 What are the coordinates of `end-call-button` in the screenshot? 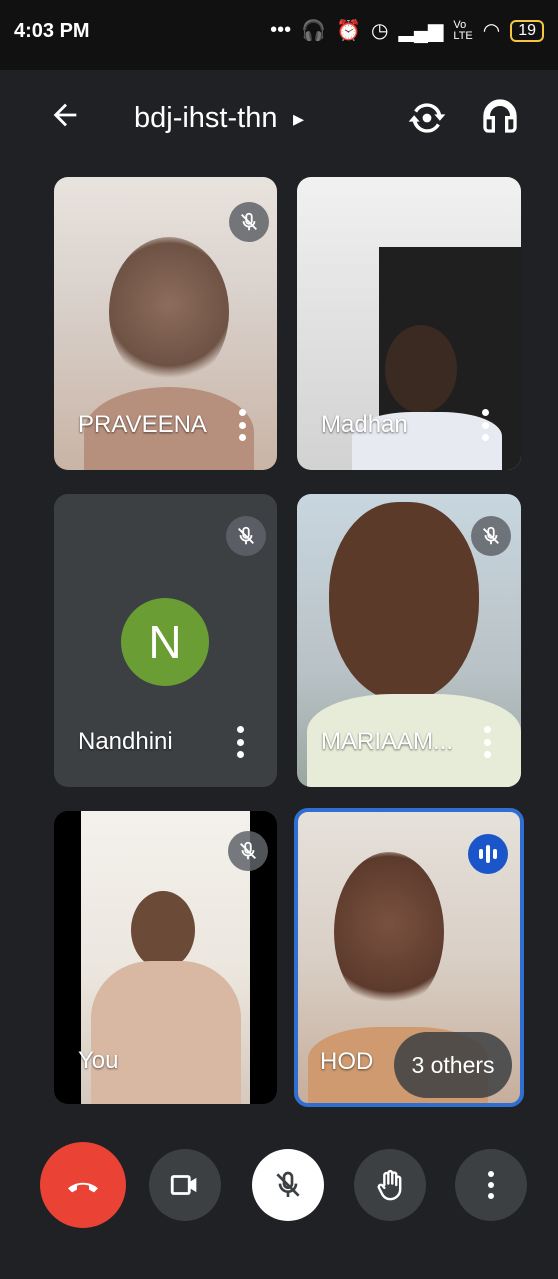 It's located at (83, 1185).